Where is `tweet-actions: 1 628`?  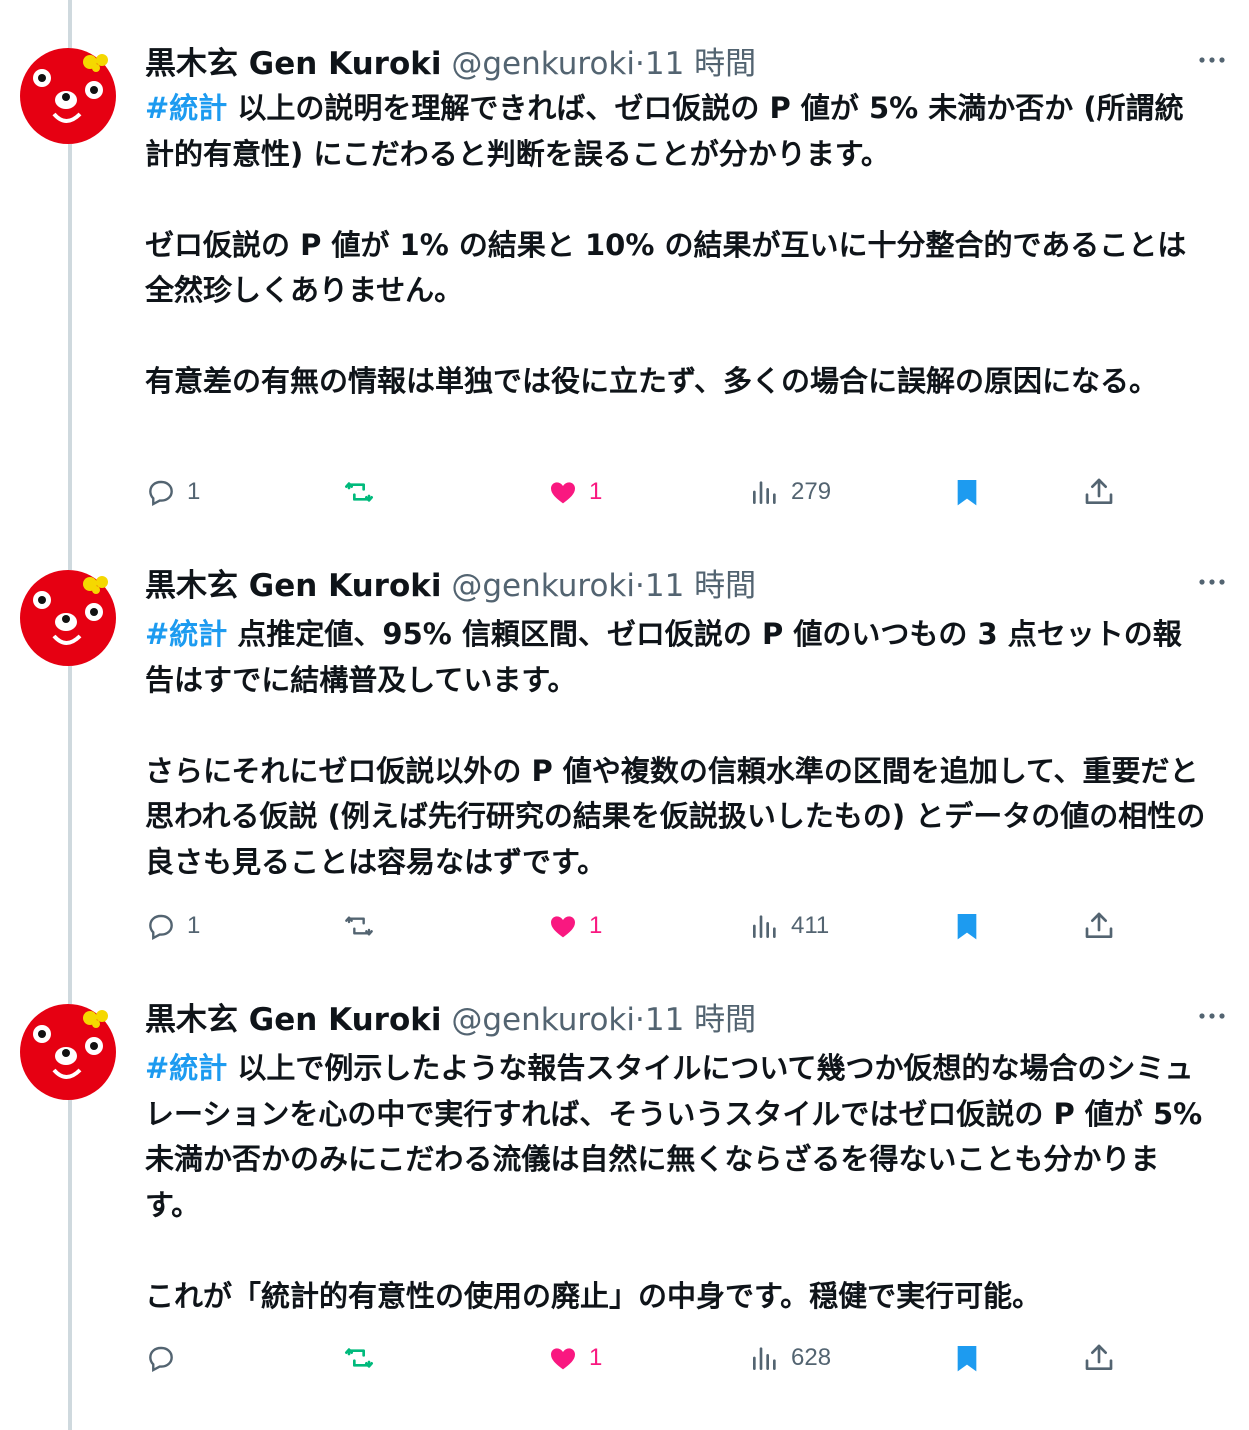
tweet-actions: 1 628 is located at coordinates (640, 1358).